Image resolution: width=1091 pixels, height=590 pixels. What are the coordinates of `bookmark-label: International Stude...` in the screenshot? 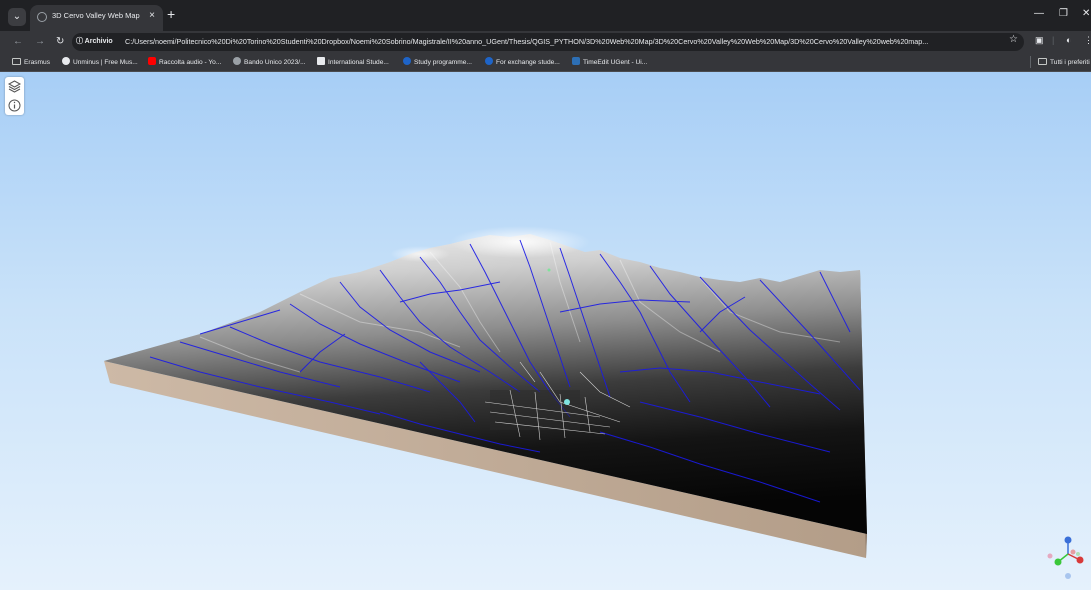 It's located at (358, 62).